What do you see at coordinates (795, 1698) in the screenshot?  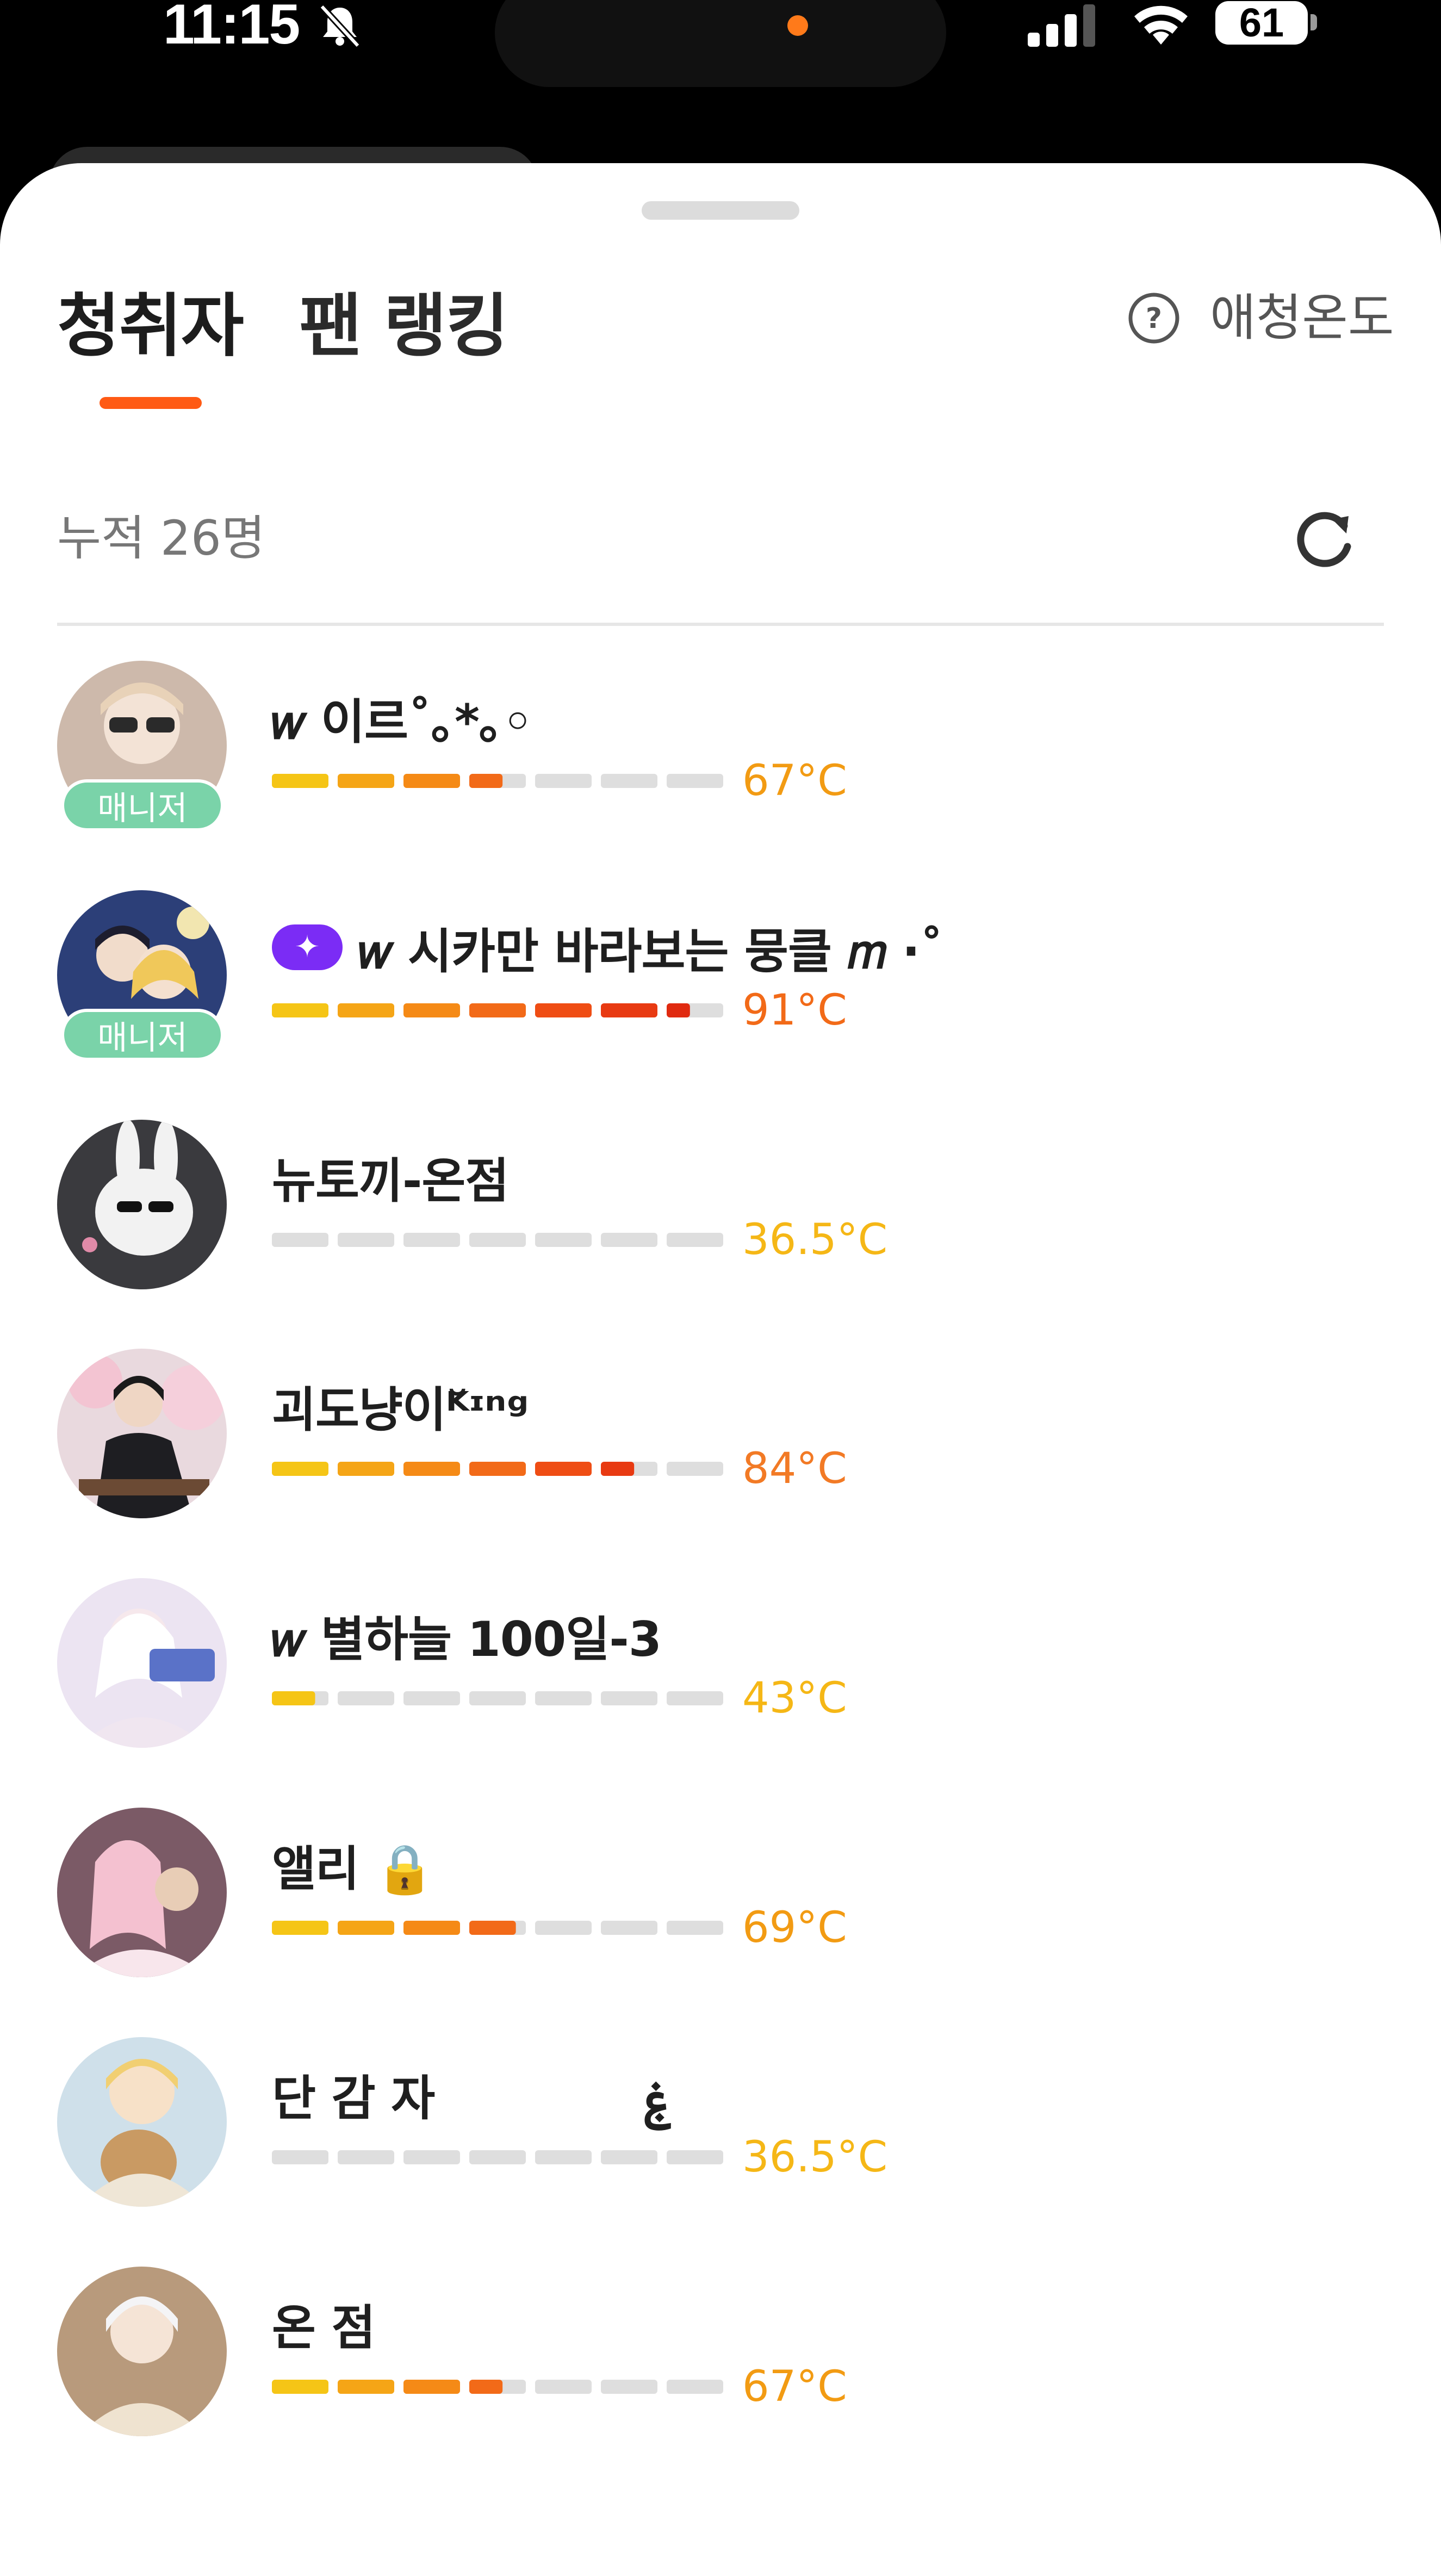 I see `temperature-value: 43°C` at bounding box center [795, 1698].